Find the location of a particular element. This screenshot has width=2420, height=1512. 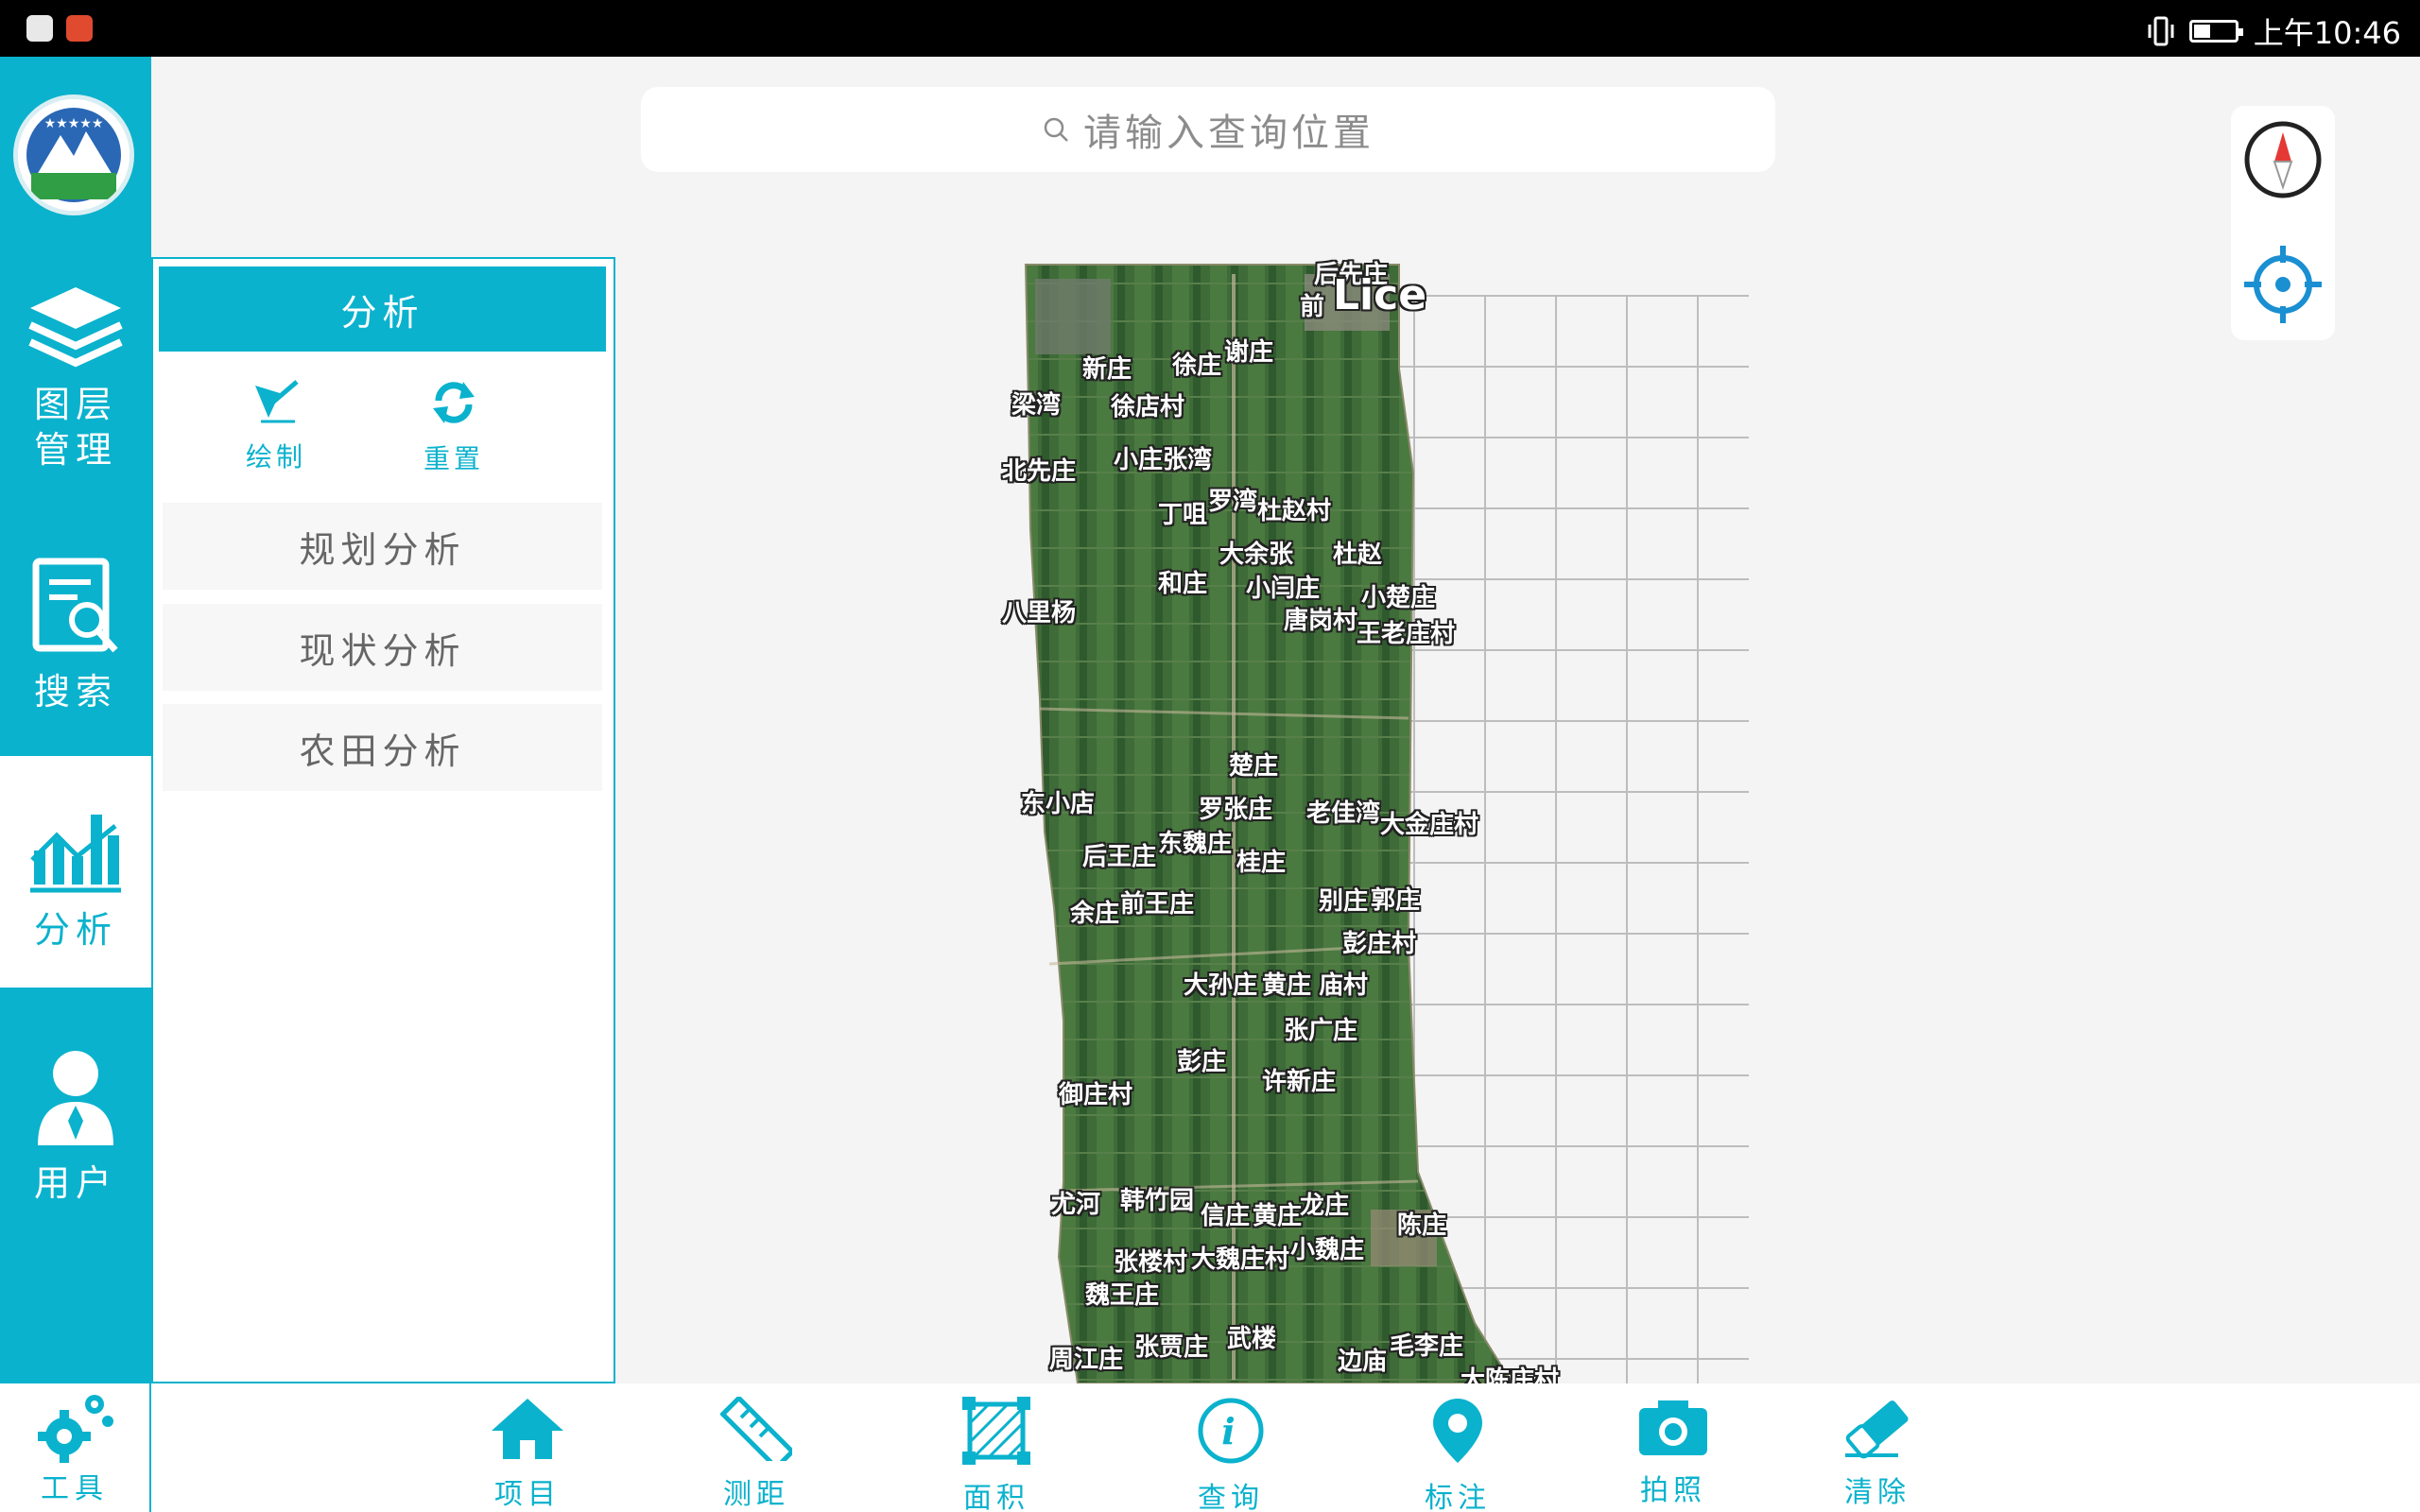

map-place-label: 谢庄 is located at coordinates (1249, 352).